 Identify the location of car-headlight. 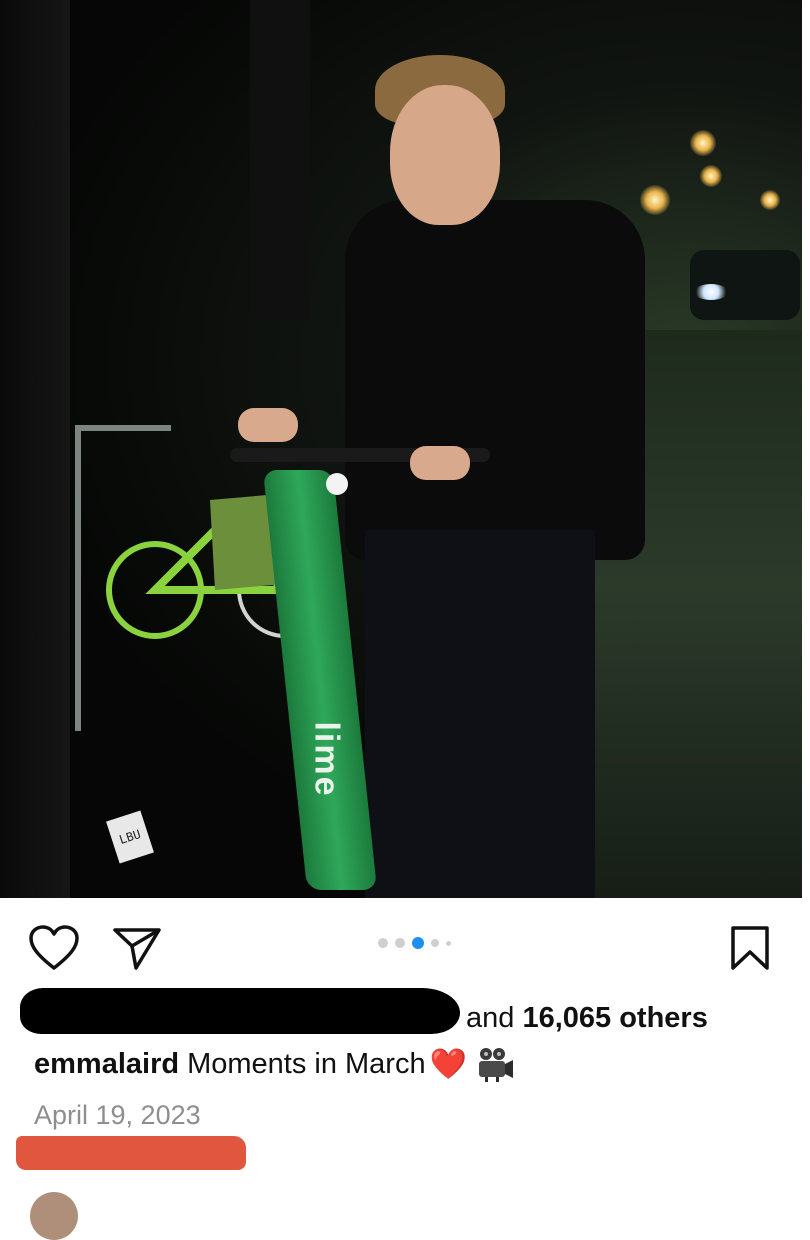
(711, 292).